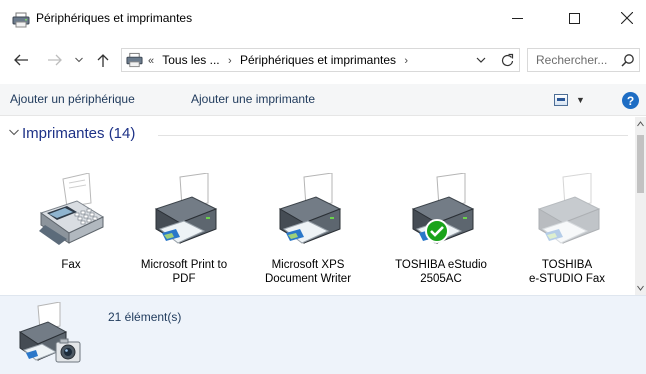 This screenshot has height=374, width=646. I want to click on minimize-icon, so click(517, 18).